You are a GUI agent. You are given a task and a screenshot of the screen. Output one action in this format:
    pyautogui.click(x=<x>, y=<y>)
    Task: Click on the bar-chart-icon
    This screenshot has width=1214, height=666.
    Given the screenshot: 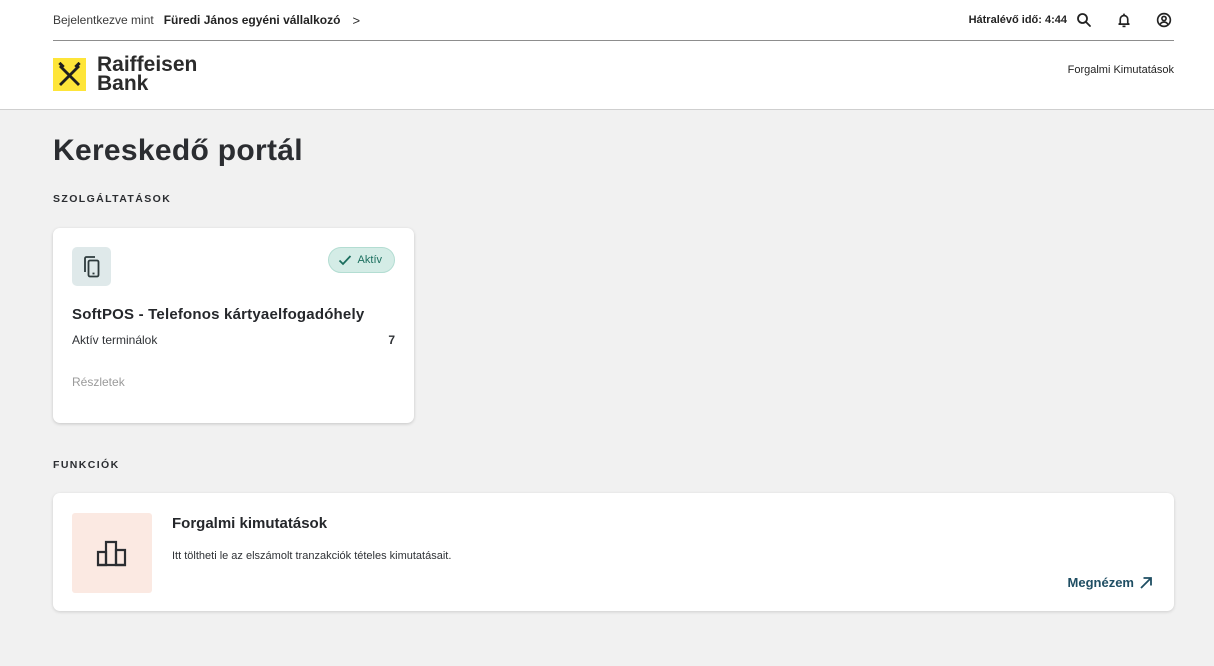 What is the action you would take?
    pyautogui.click(x=112, y=553)
    